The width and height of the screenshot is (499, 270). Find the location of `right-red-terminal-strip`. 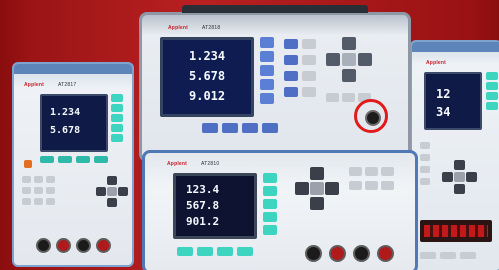

right-red-terminal-strip is located at coordinates (456, 231).